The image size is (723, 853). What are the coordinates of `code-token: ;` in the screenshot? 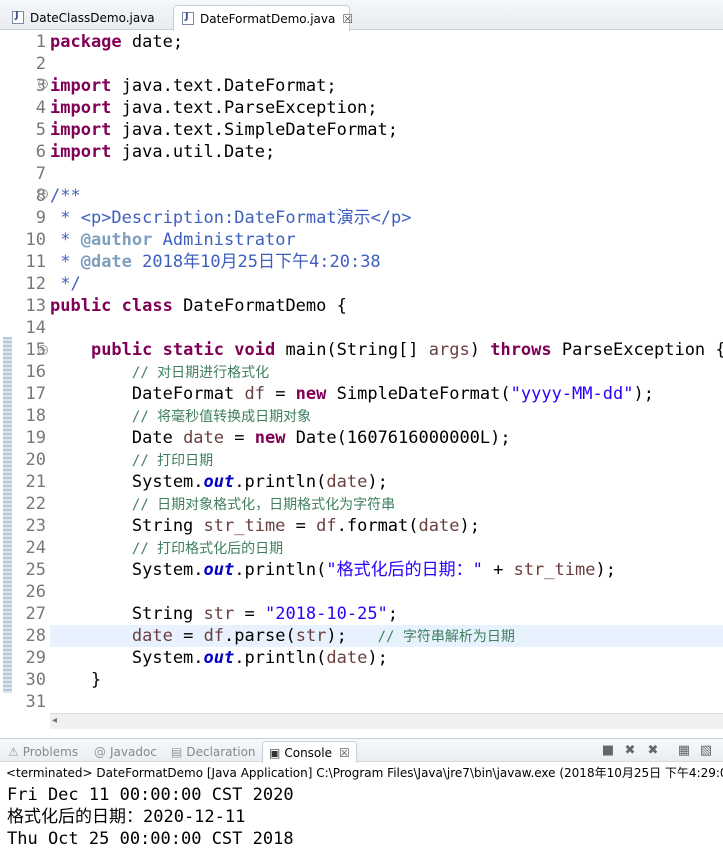 It's located at (393, 614).